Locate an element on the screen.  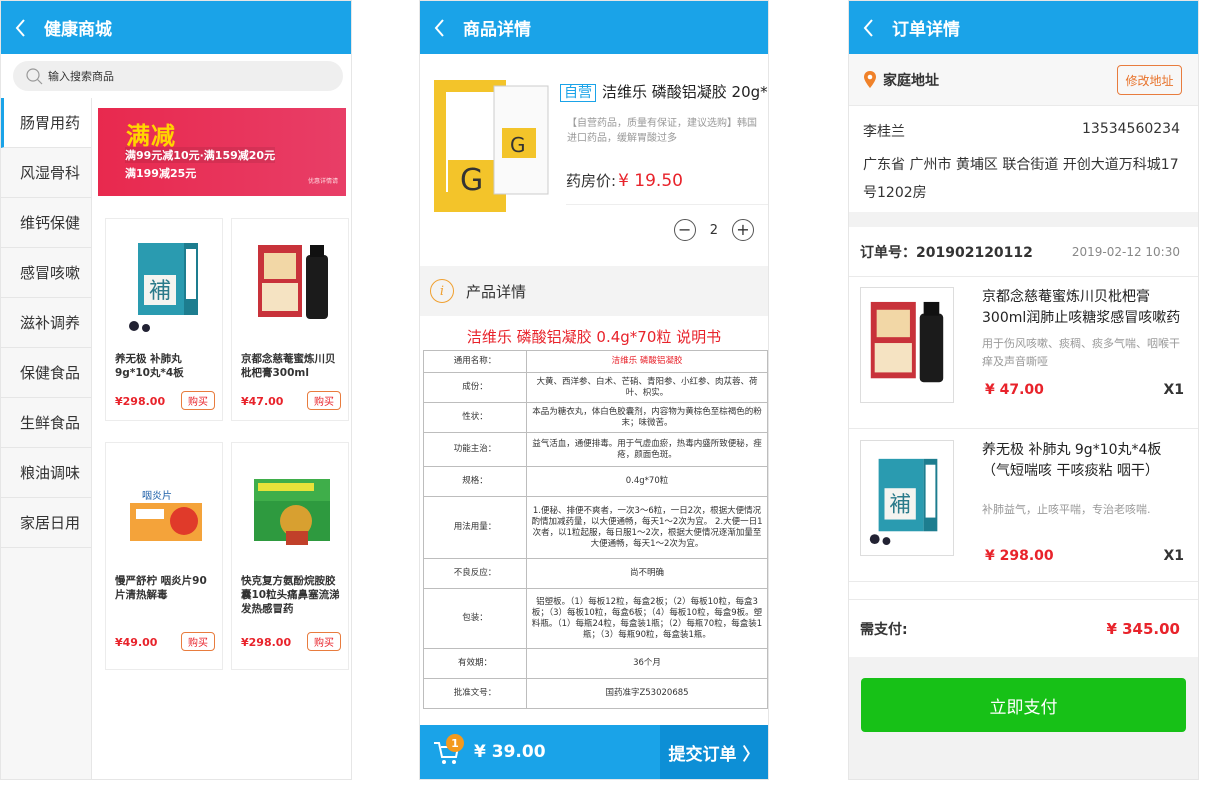
manual-row: 不良反应： 尚不明确 is located at coordinates (595, 573).